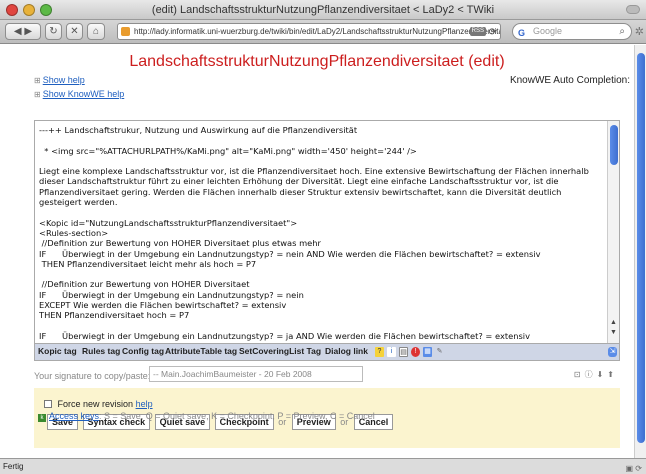  I want to click on knowwe-autocompletion-label: KnowWE Auto Completion:, so click(569, 80).